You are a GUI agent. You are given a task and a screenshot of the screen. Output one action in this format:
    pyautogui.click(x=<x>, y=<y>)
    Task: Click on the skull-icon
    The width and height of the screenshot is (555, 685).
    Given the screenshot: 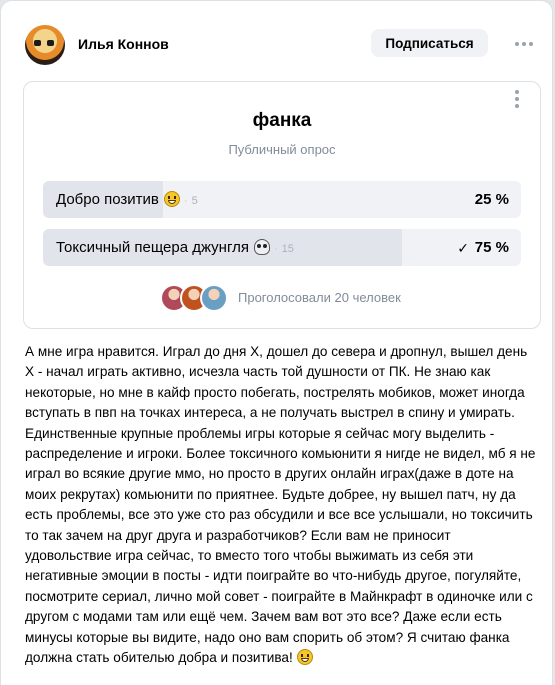 What is the action you would take?
    pyautogui.click(x=261, y=247)
    